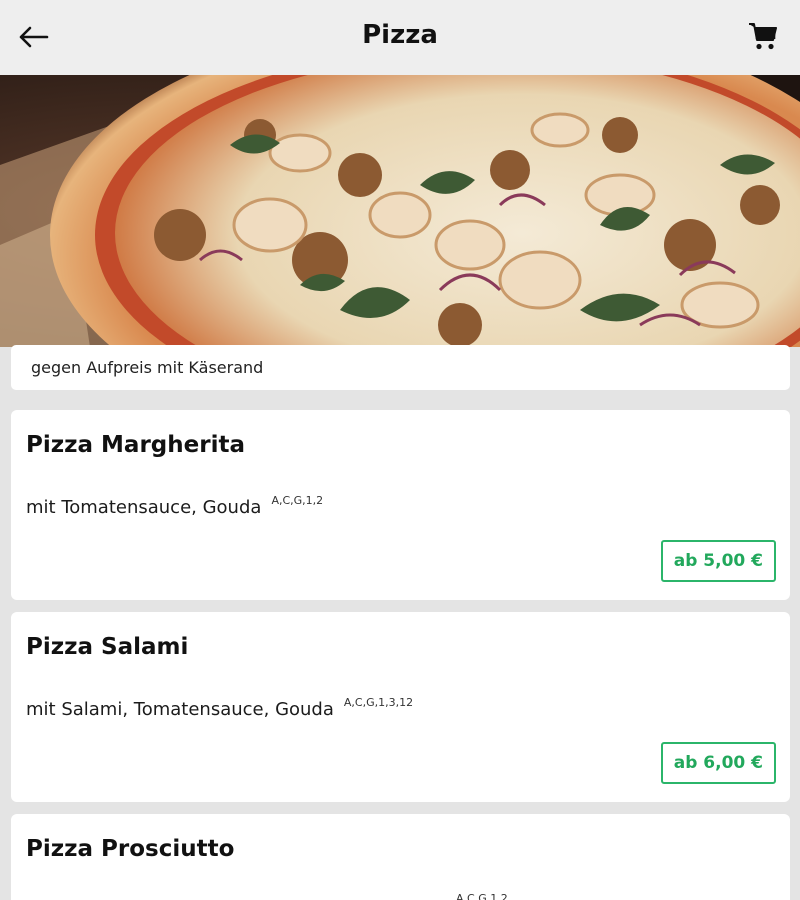  I want to click on page-title: Pizza, so click(400, 35).